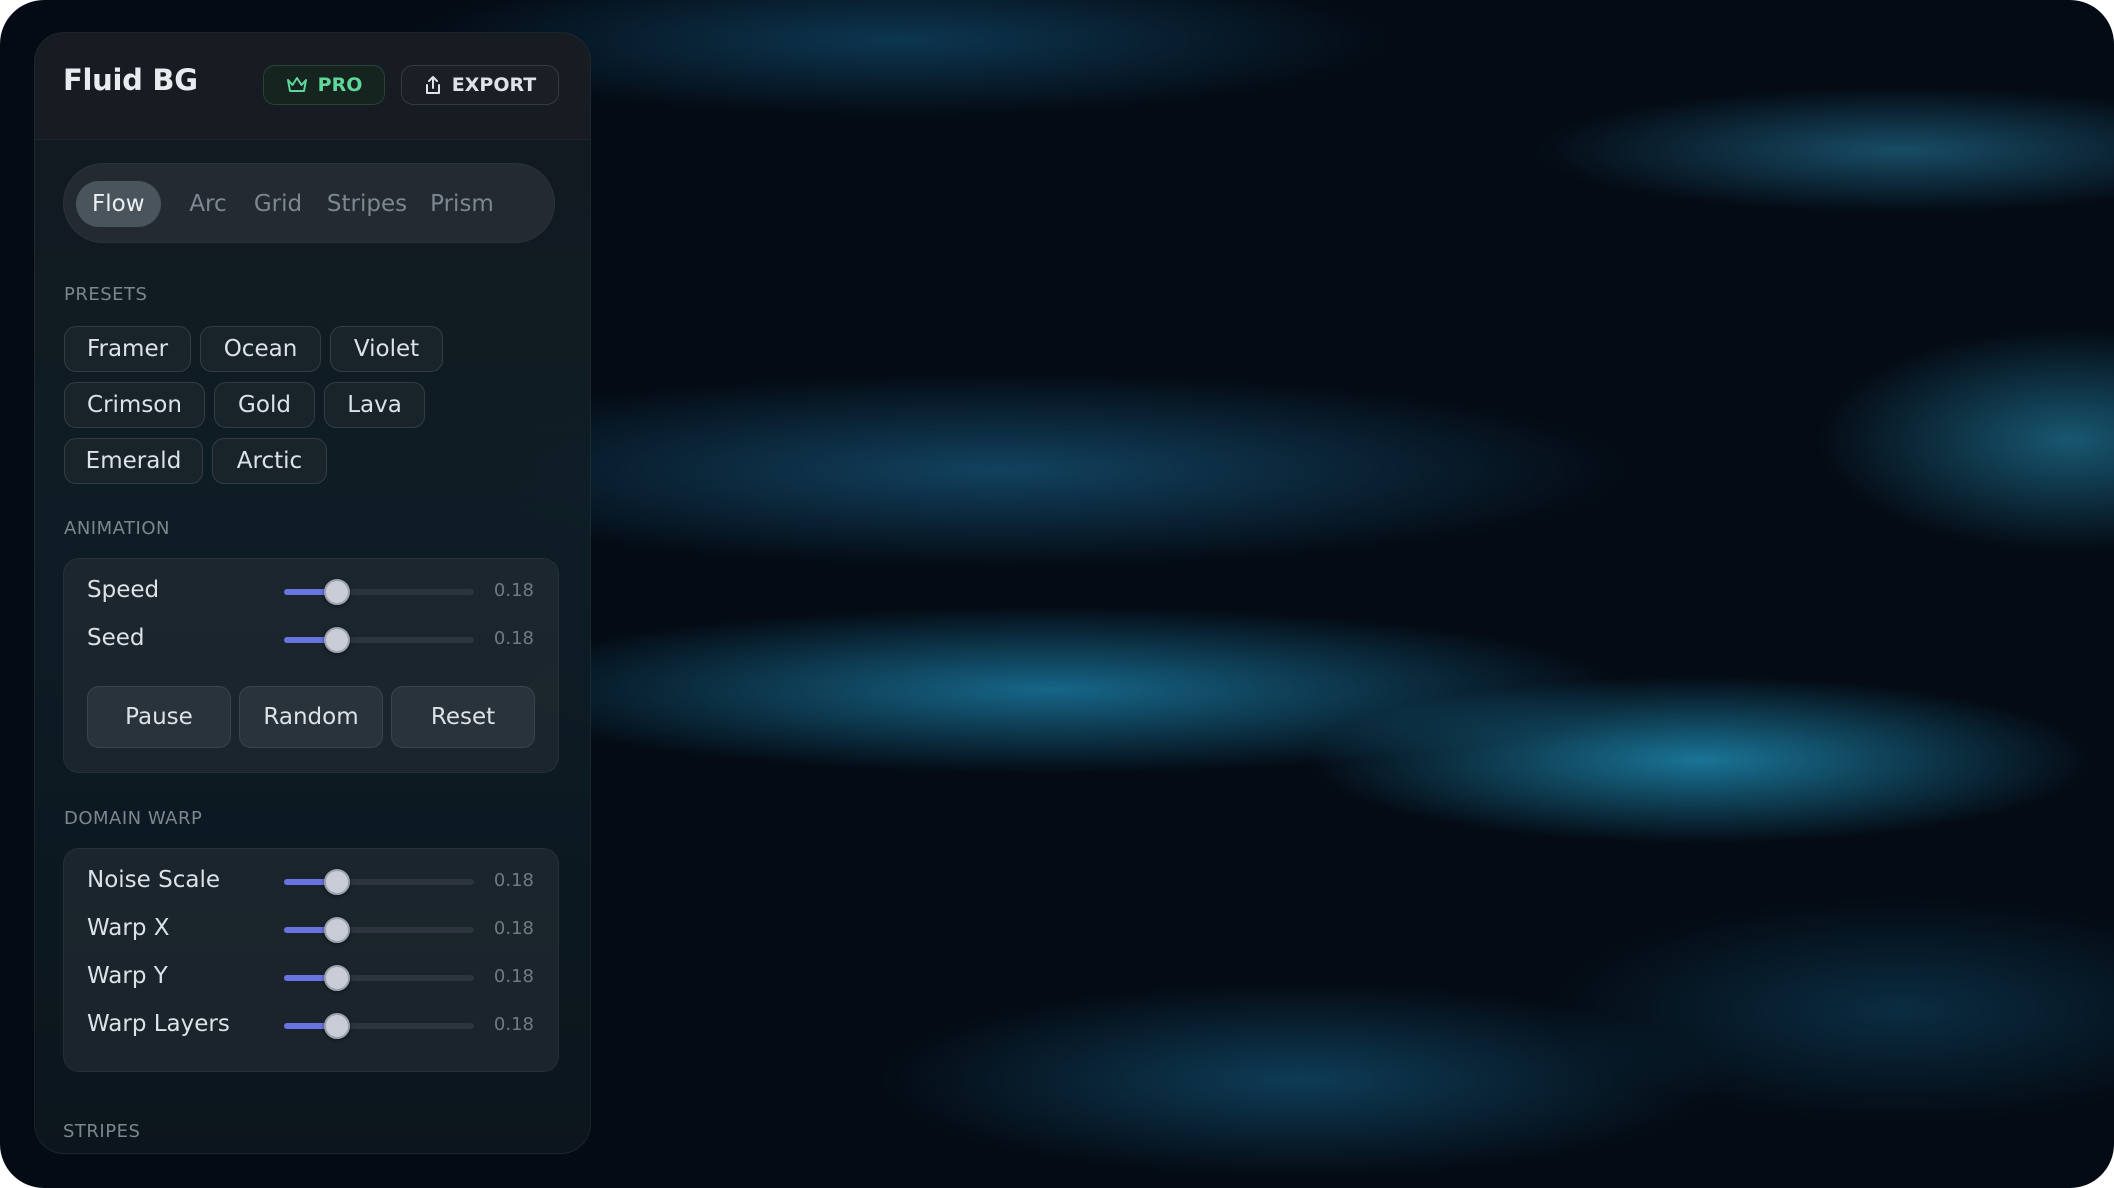 This screenshot has height=1188, width=2114. I want to click on tab-grid: Grid, so click(278, 204).